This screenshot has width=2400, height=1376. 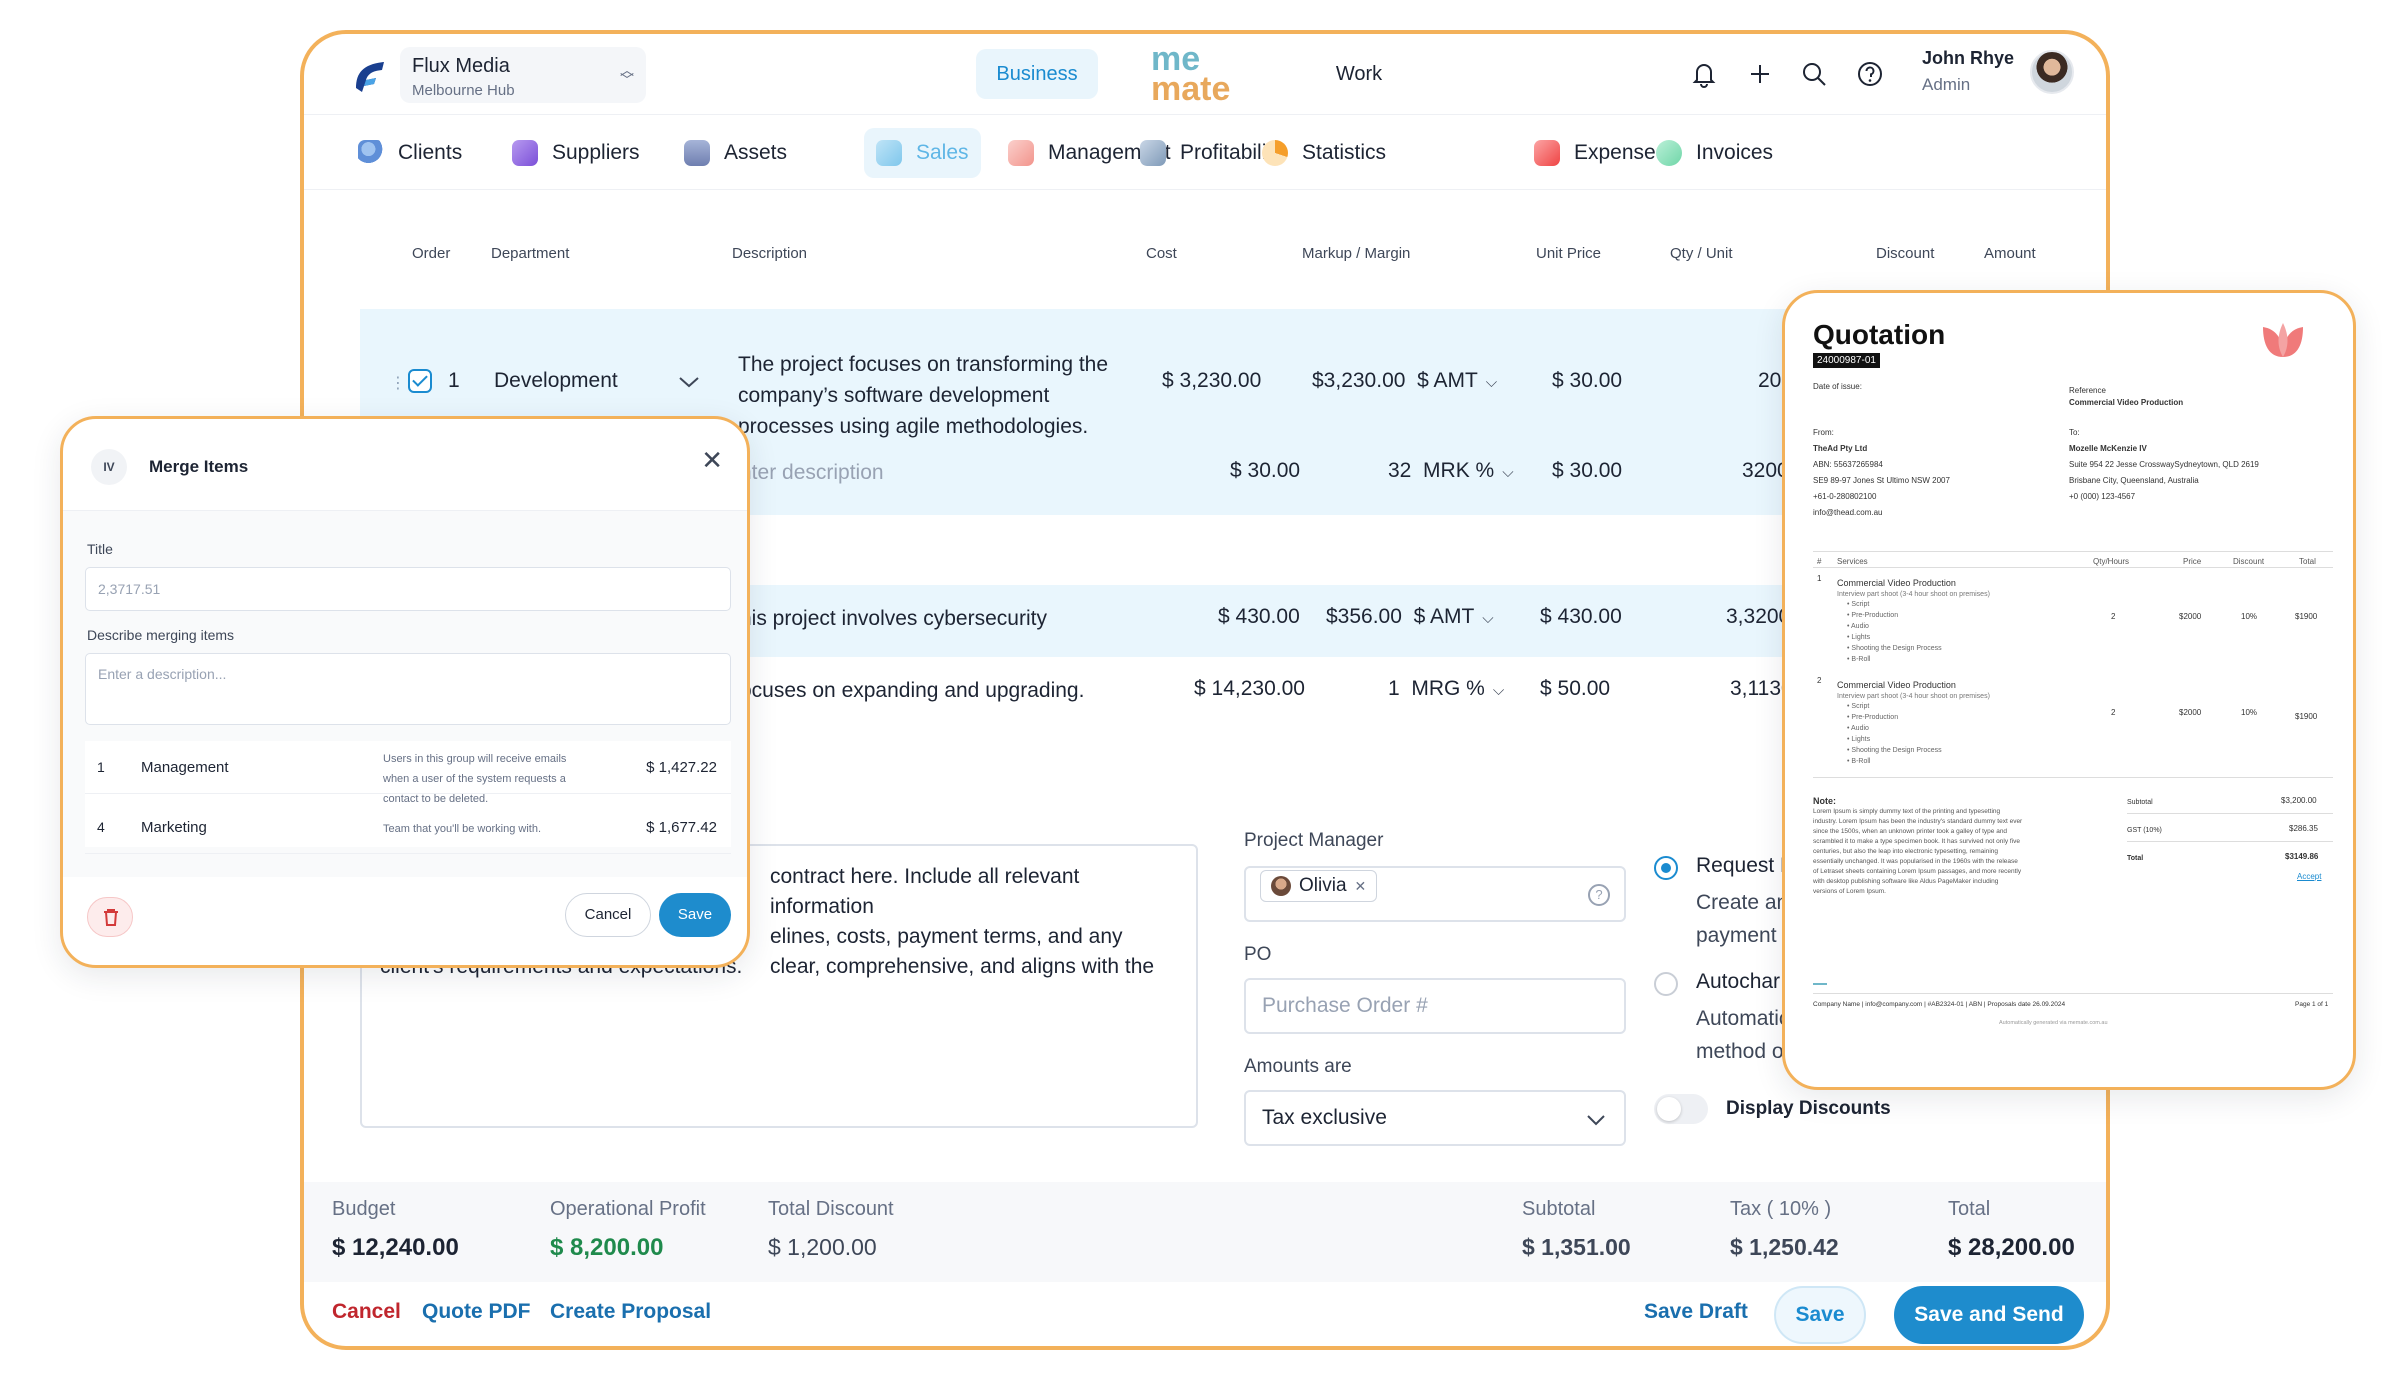 What do you see at coordinates (1451, 471) in the screenshot?
I see `markup-field: 32 MRK % ⌵` at bounding box center [1451, 471].